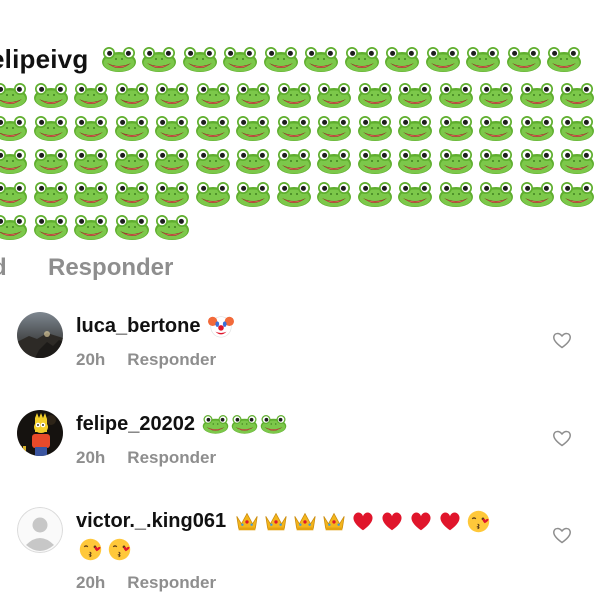 This screenshot has width=600, height=600. I want to click on clown-face-icon, so click(220, 326).